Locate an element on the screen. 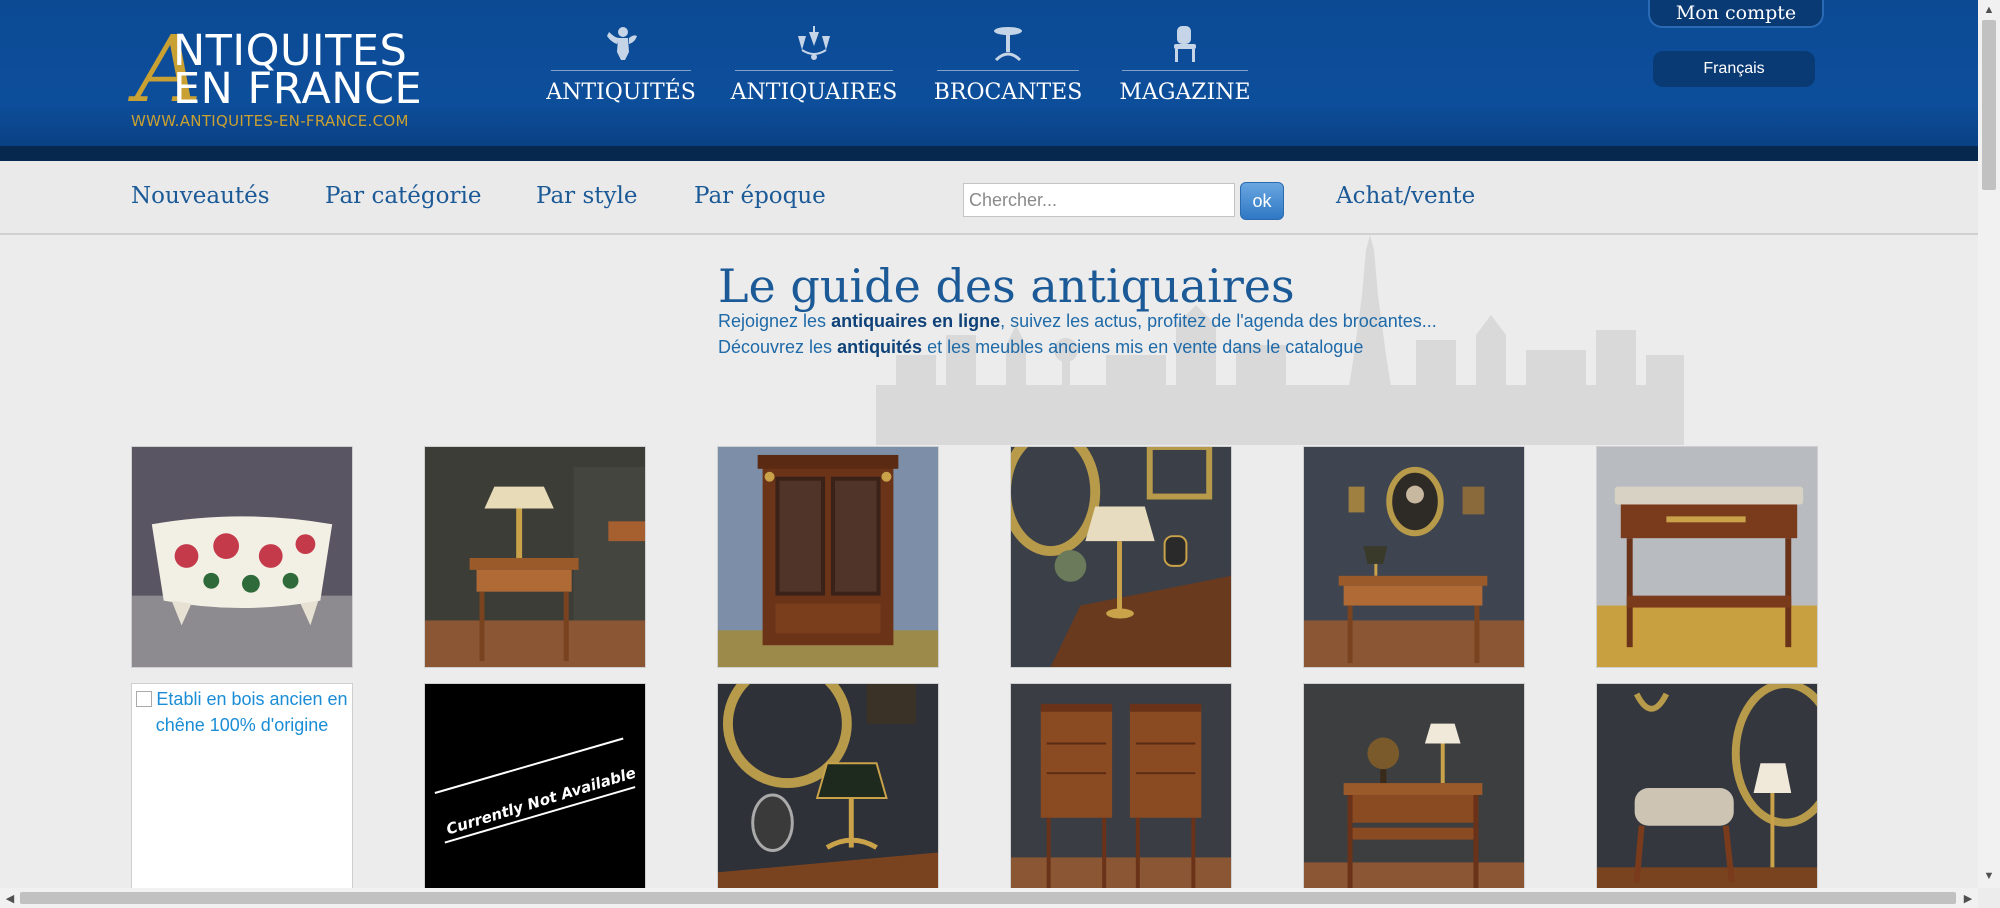  subnav-par-style: Par style is located at coordinates (586, 196).